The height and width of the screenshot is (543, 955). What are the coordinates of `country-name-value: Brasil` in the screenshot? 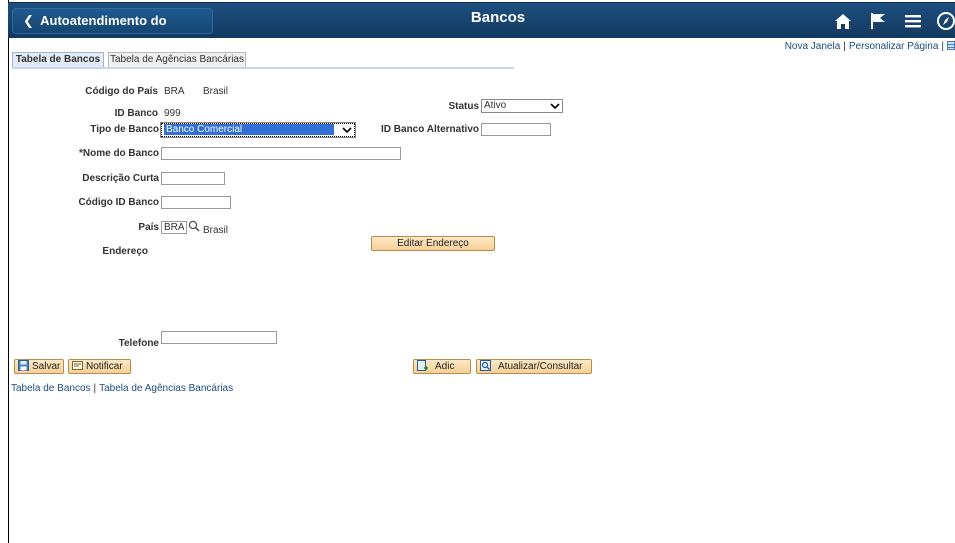 It's located at (216, 91).